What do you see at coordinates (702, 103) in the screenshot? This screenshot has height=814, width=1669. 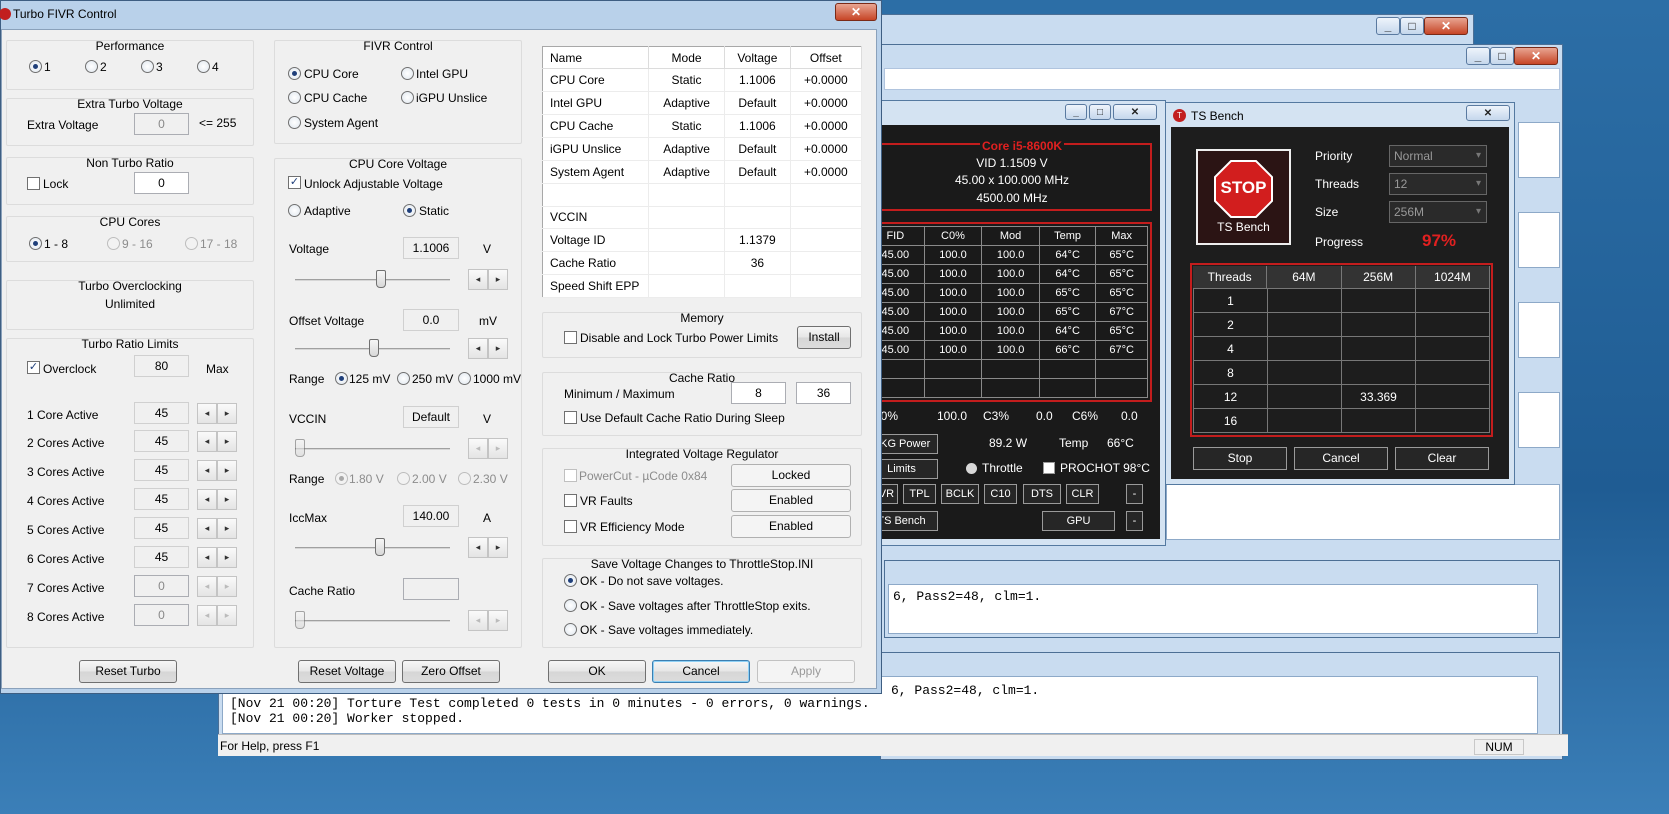 I see `table-row: Intel GPU Adaptive Default +0.0000` at bounding box center [702, 103].